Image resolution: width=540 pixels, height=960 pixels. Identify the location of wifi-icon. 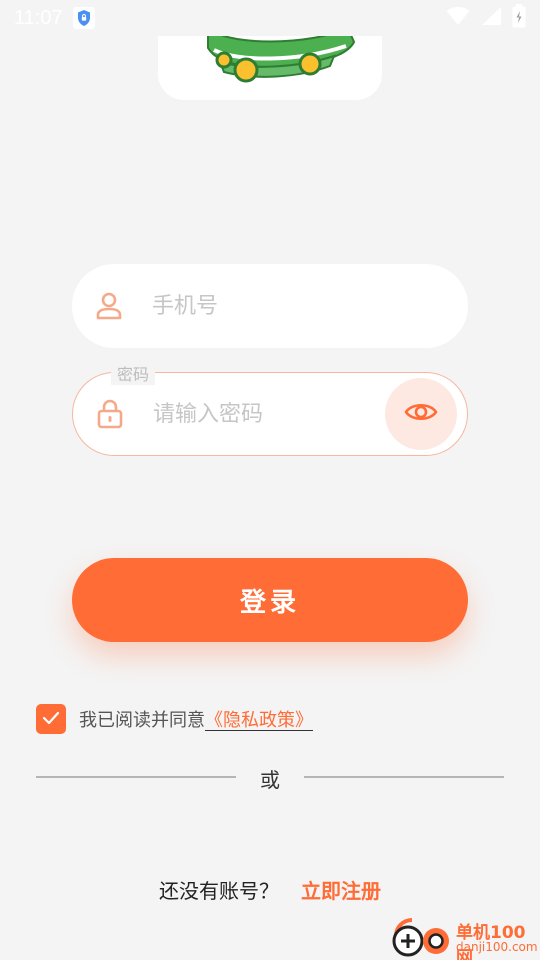
(458, 18).